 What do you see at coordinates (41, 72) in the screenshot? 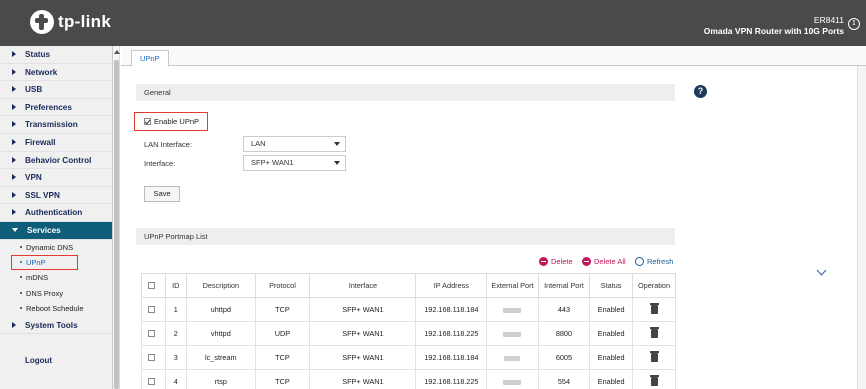
I see `sidebar-item-label: Network` at bounding box center [41, 72].